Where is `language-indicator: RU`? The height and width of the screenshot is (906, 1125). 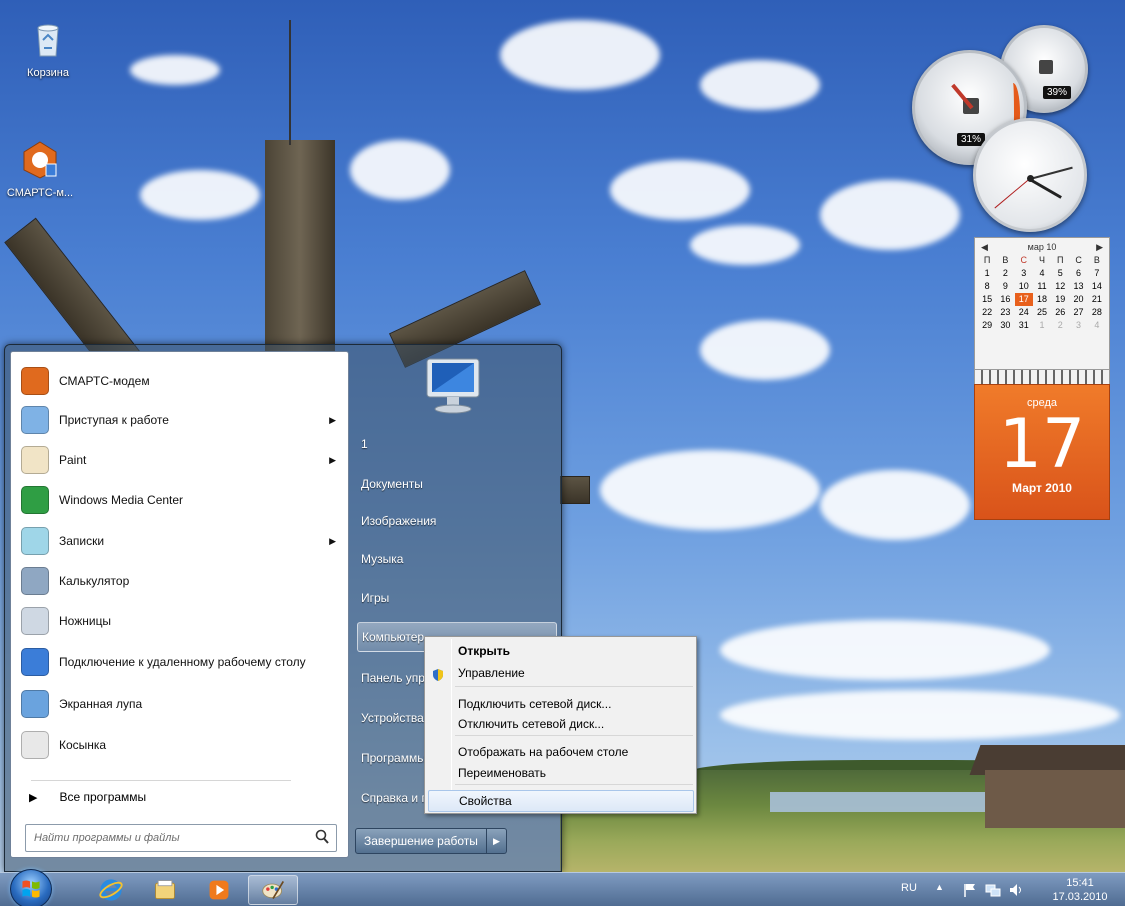
language-indicator: RU is located at coordinates (909, 888).